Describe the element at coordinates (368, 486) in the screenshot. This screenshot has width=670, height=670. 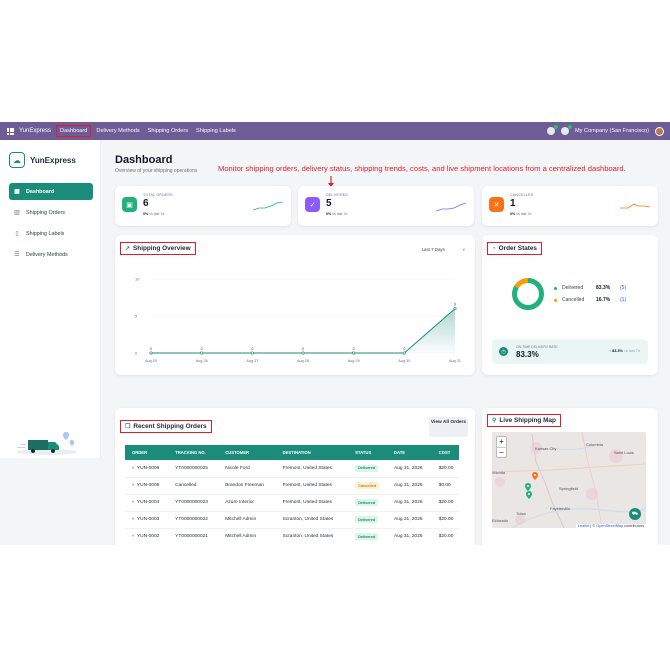
I see `table-cell: Cancelled` at that location.